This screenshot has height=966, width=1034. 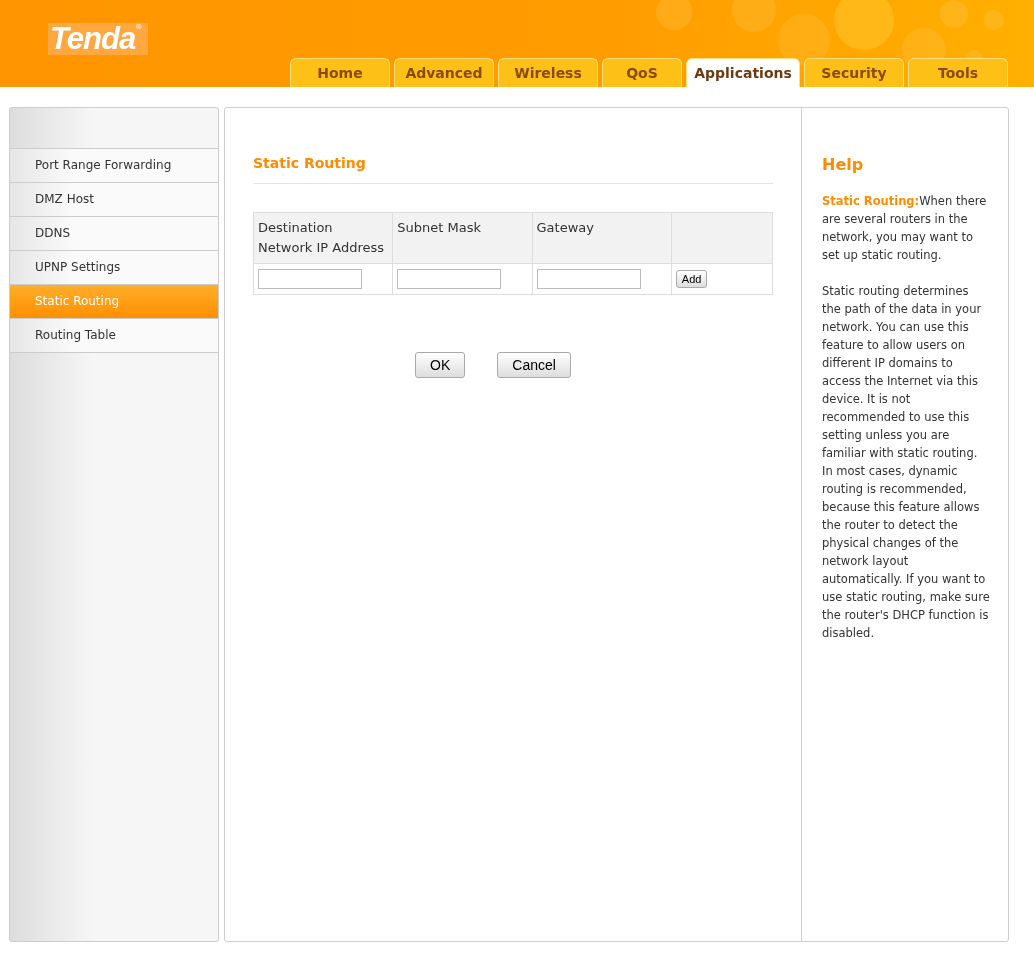 What do you see at coordinates (440, 365) in the screenshot?
I see `ok-button: OK` at bounding box center [440, 365].